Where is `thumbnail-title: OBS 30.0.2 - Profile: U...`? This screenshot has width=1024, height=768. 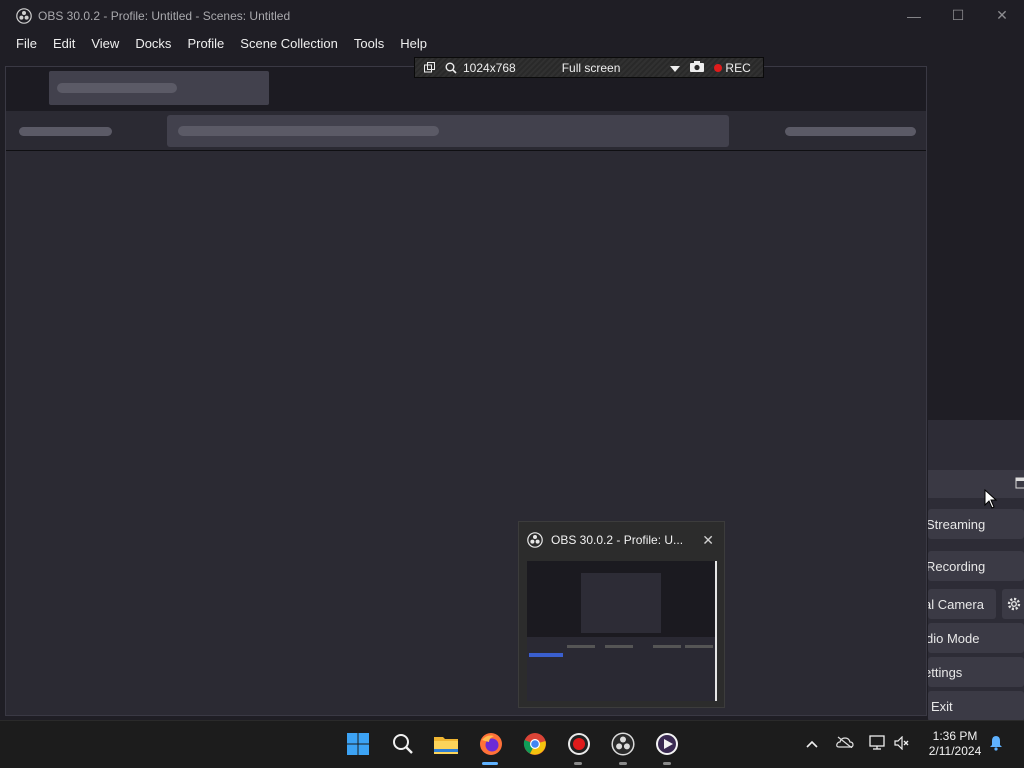
thumbnail-title: OBS 30.0.2 - Profile: U... is located at coordinates (617, 540).